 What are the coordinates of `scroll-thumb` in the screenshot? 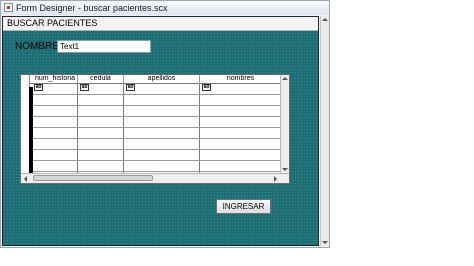 It's located at (93, 178).